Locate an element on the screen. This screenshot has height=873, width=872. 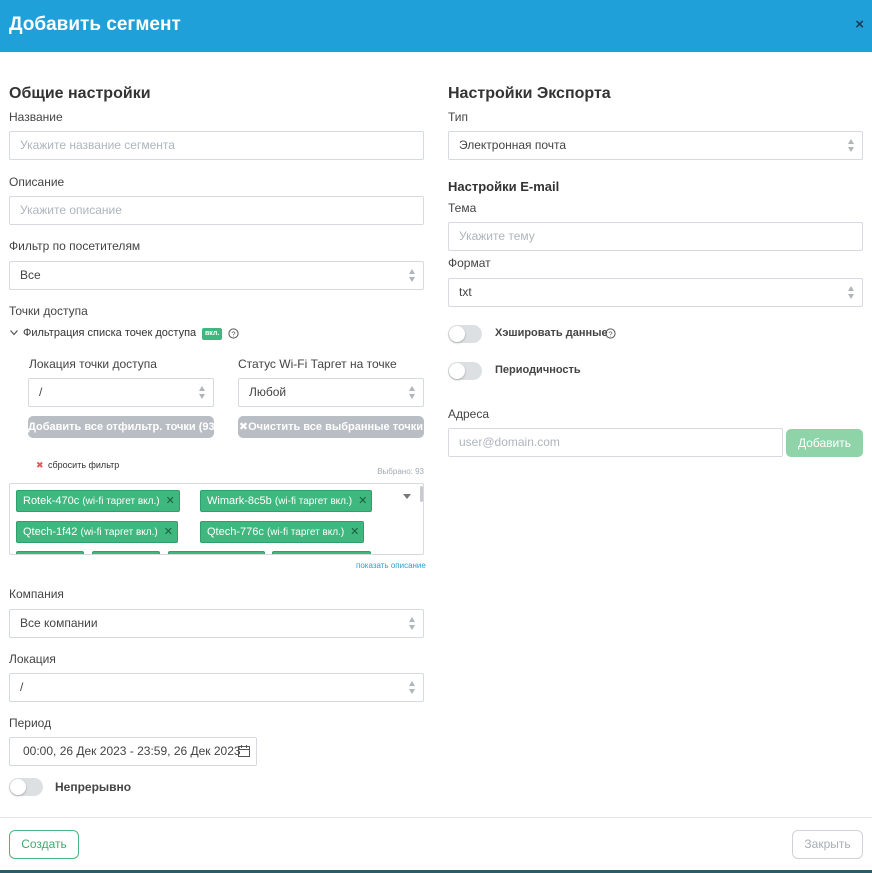
export-type-value: Электронная почта is located at coordinates (513, 145).